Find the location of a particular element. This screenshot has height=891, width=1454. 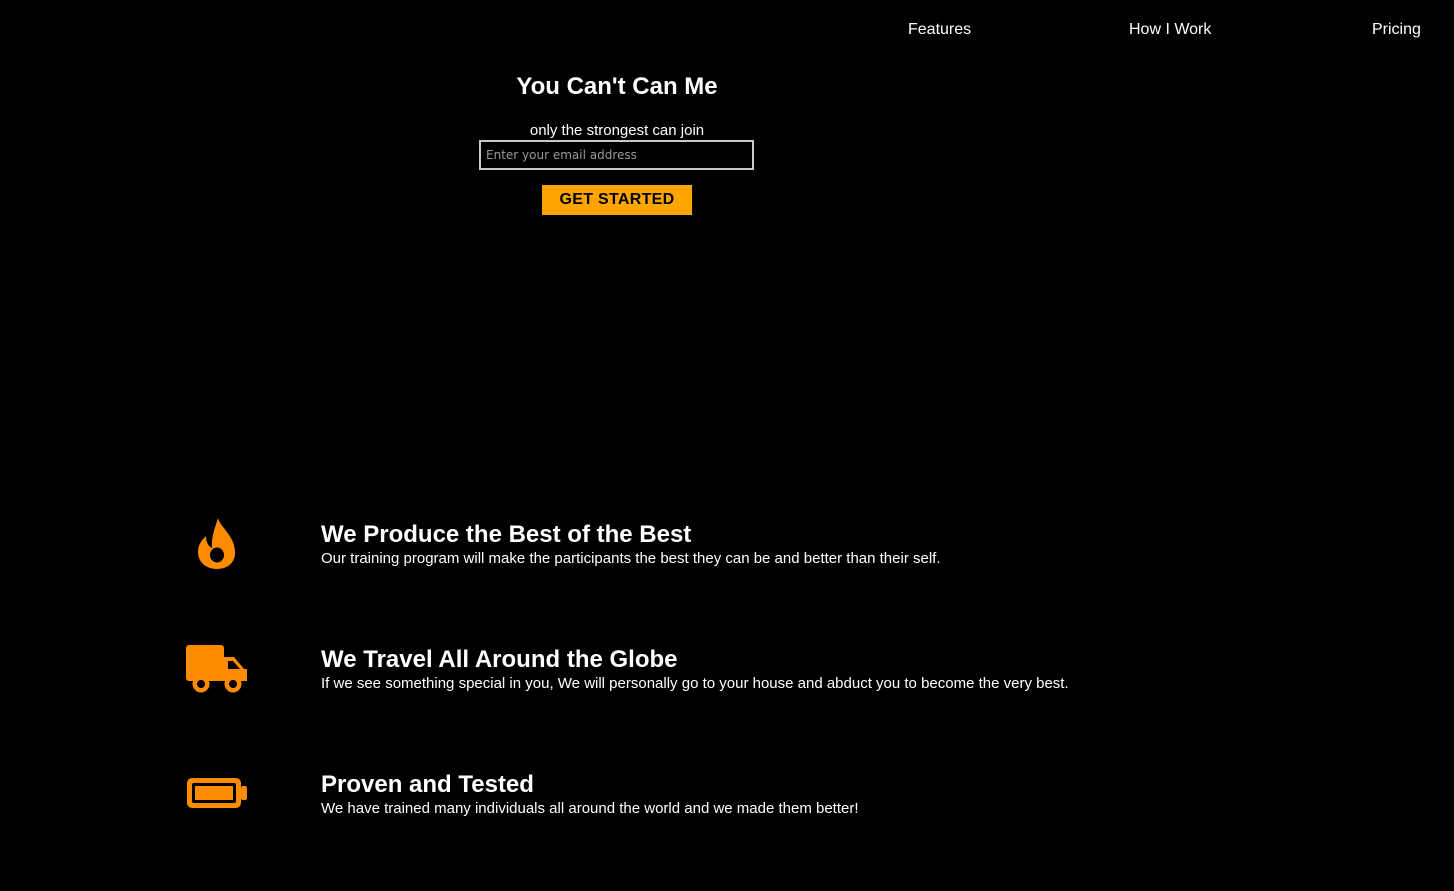

battery-full-icon is located at coordinates (217, 795).